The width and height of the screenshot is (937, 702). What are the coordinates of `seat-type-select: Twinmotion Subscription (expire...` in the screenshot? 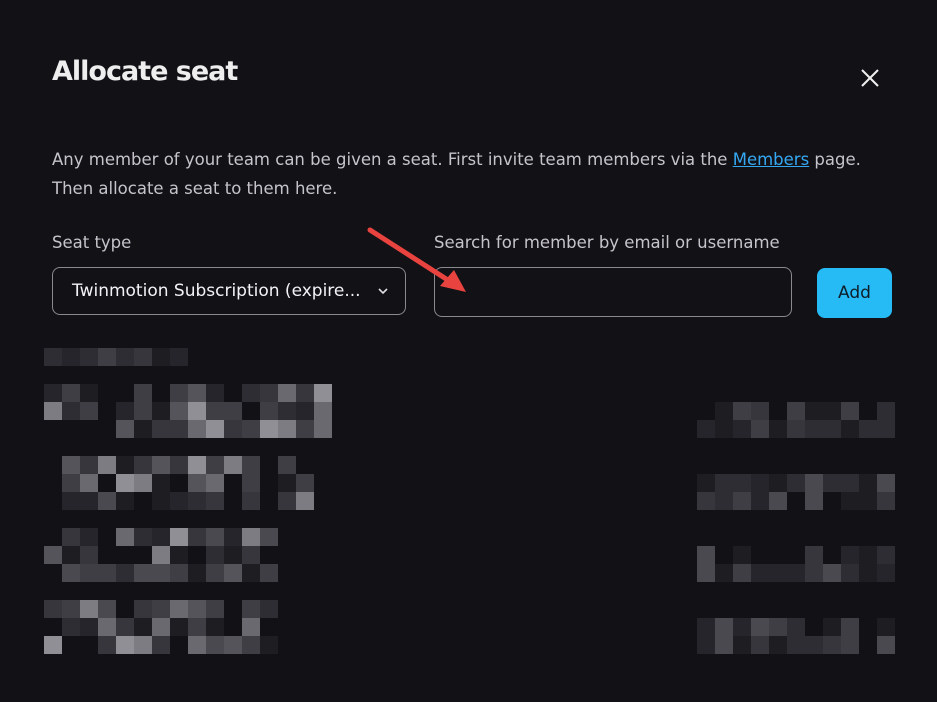 It's located at (229, 291).